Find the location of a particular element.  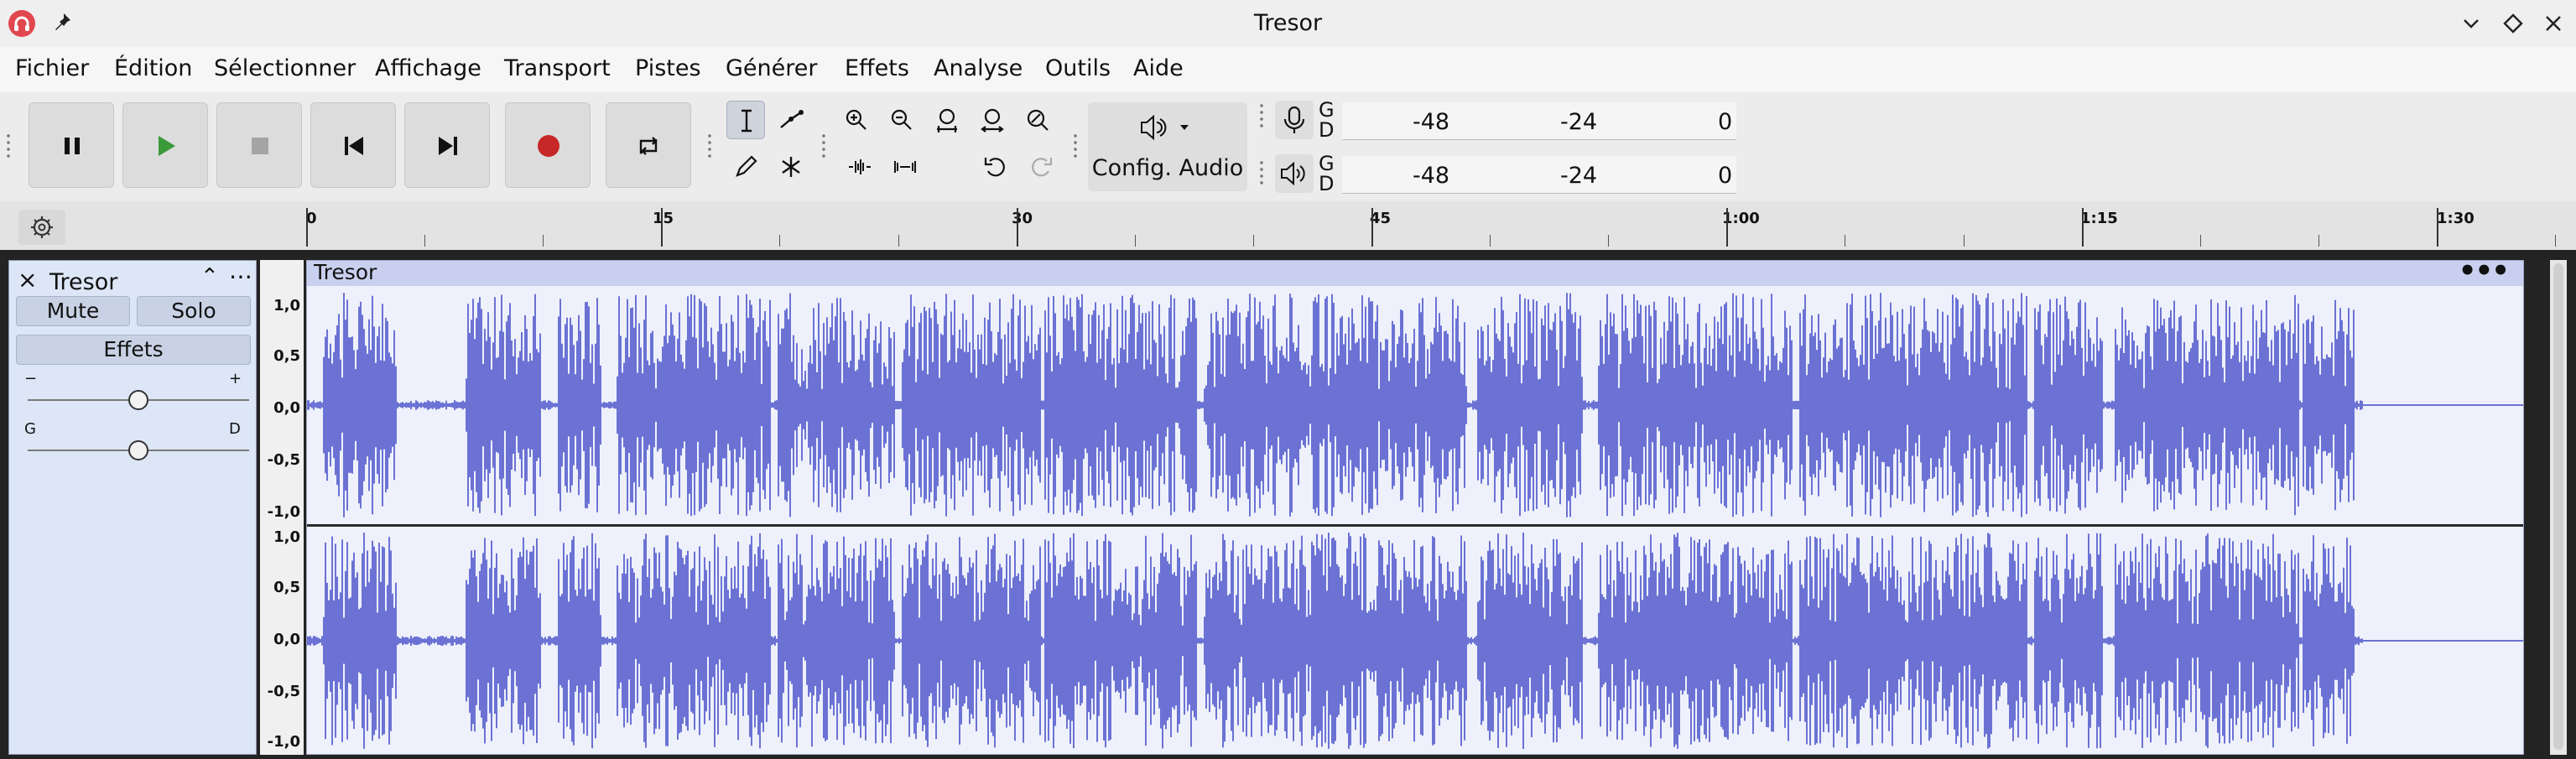

record-meter-button is located at coordinates (1294, 120).